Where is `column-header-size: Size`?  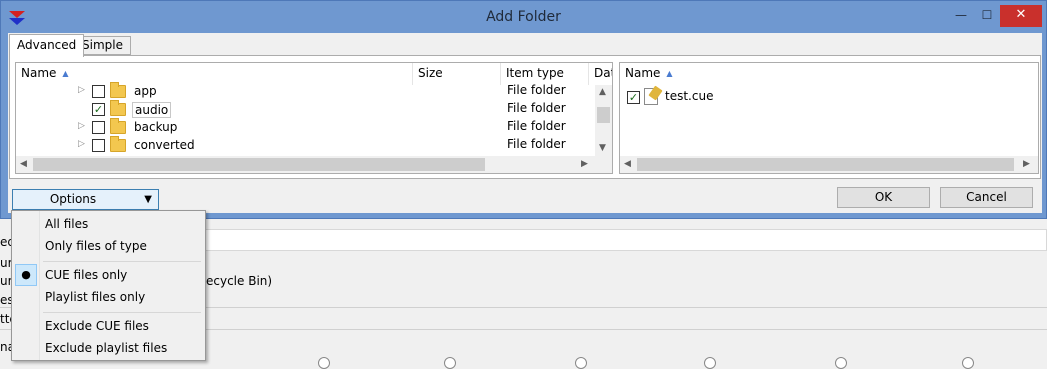
column-header-size: Size is located at coordinates (457, 74).